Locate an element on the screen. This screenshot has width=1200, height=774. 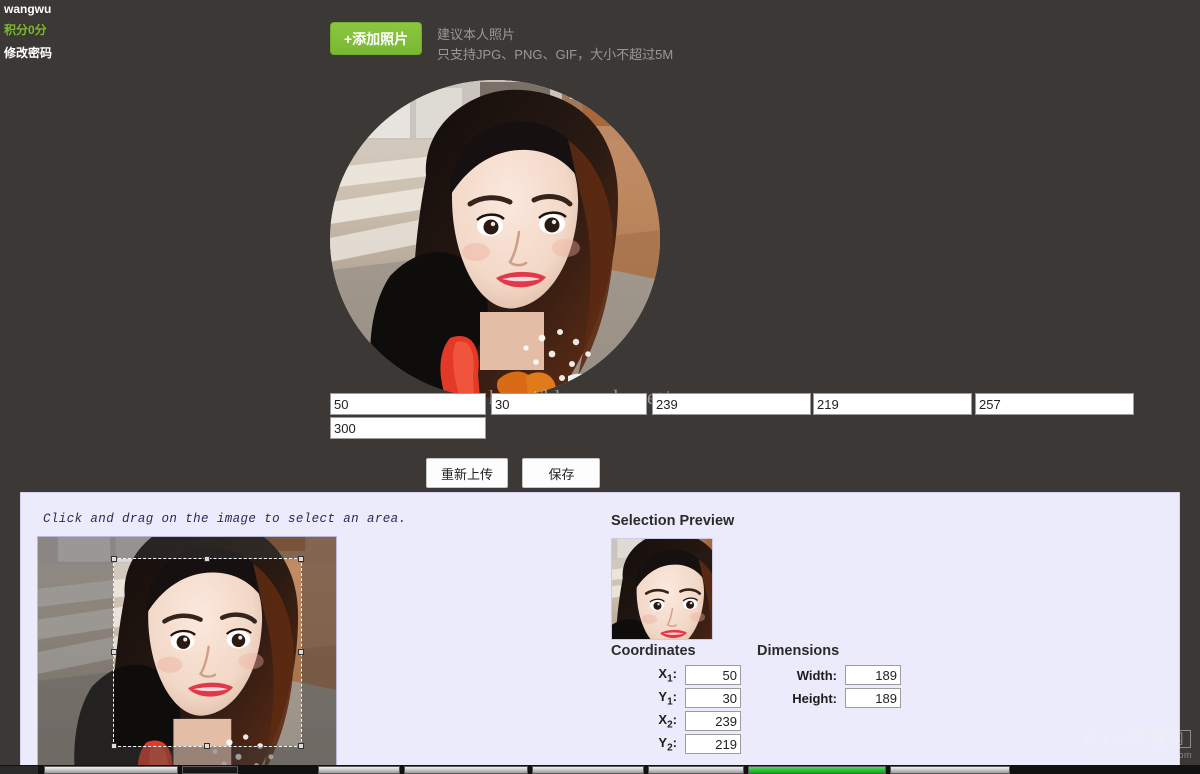
crop-image-stage is located at coordinates (187, 653).